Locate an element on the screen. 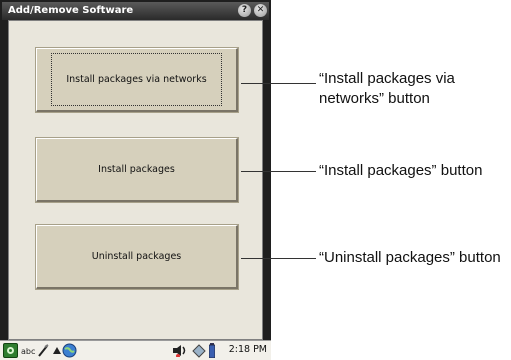 Image resolution: width=511 pixels, height=360 pixels. network-icon is located at coordinates (199, 351).